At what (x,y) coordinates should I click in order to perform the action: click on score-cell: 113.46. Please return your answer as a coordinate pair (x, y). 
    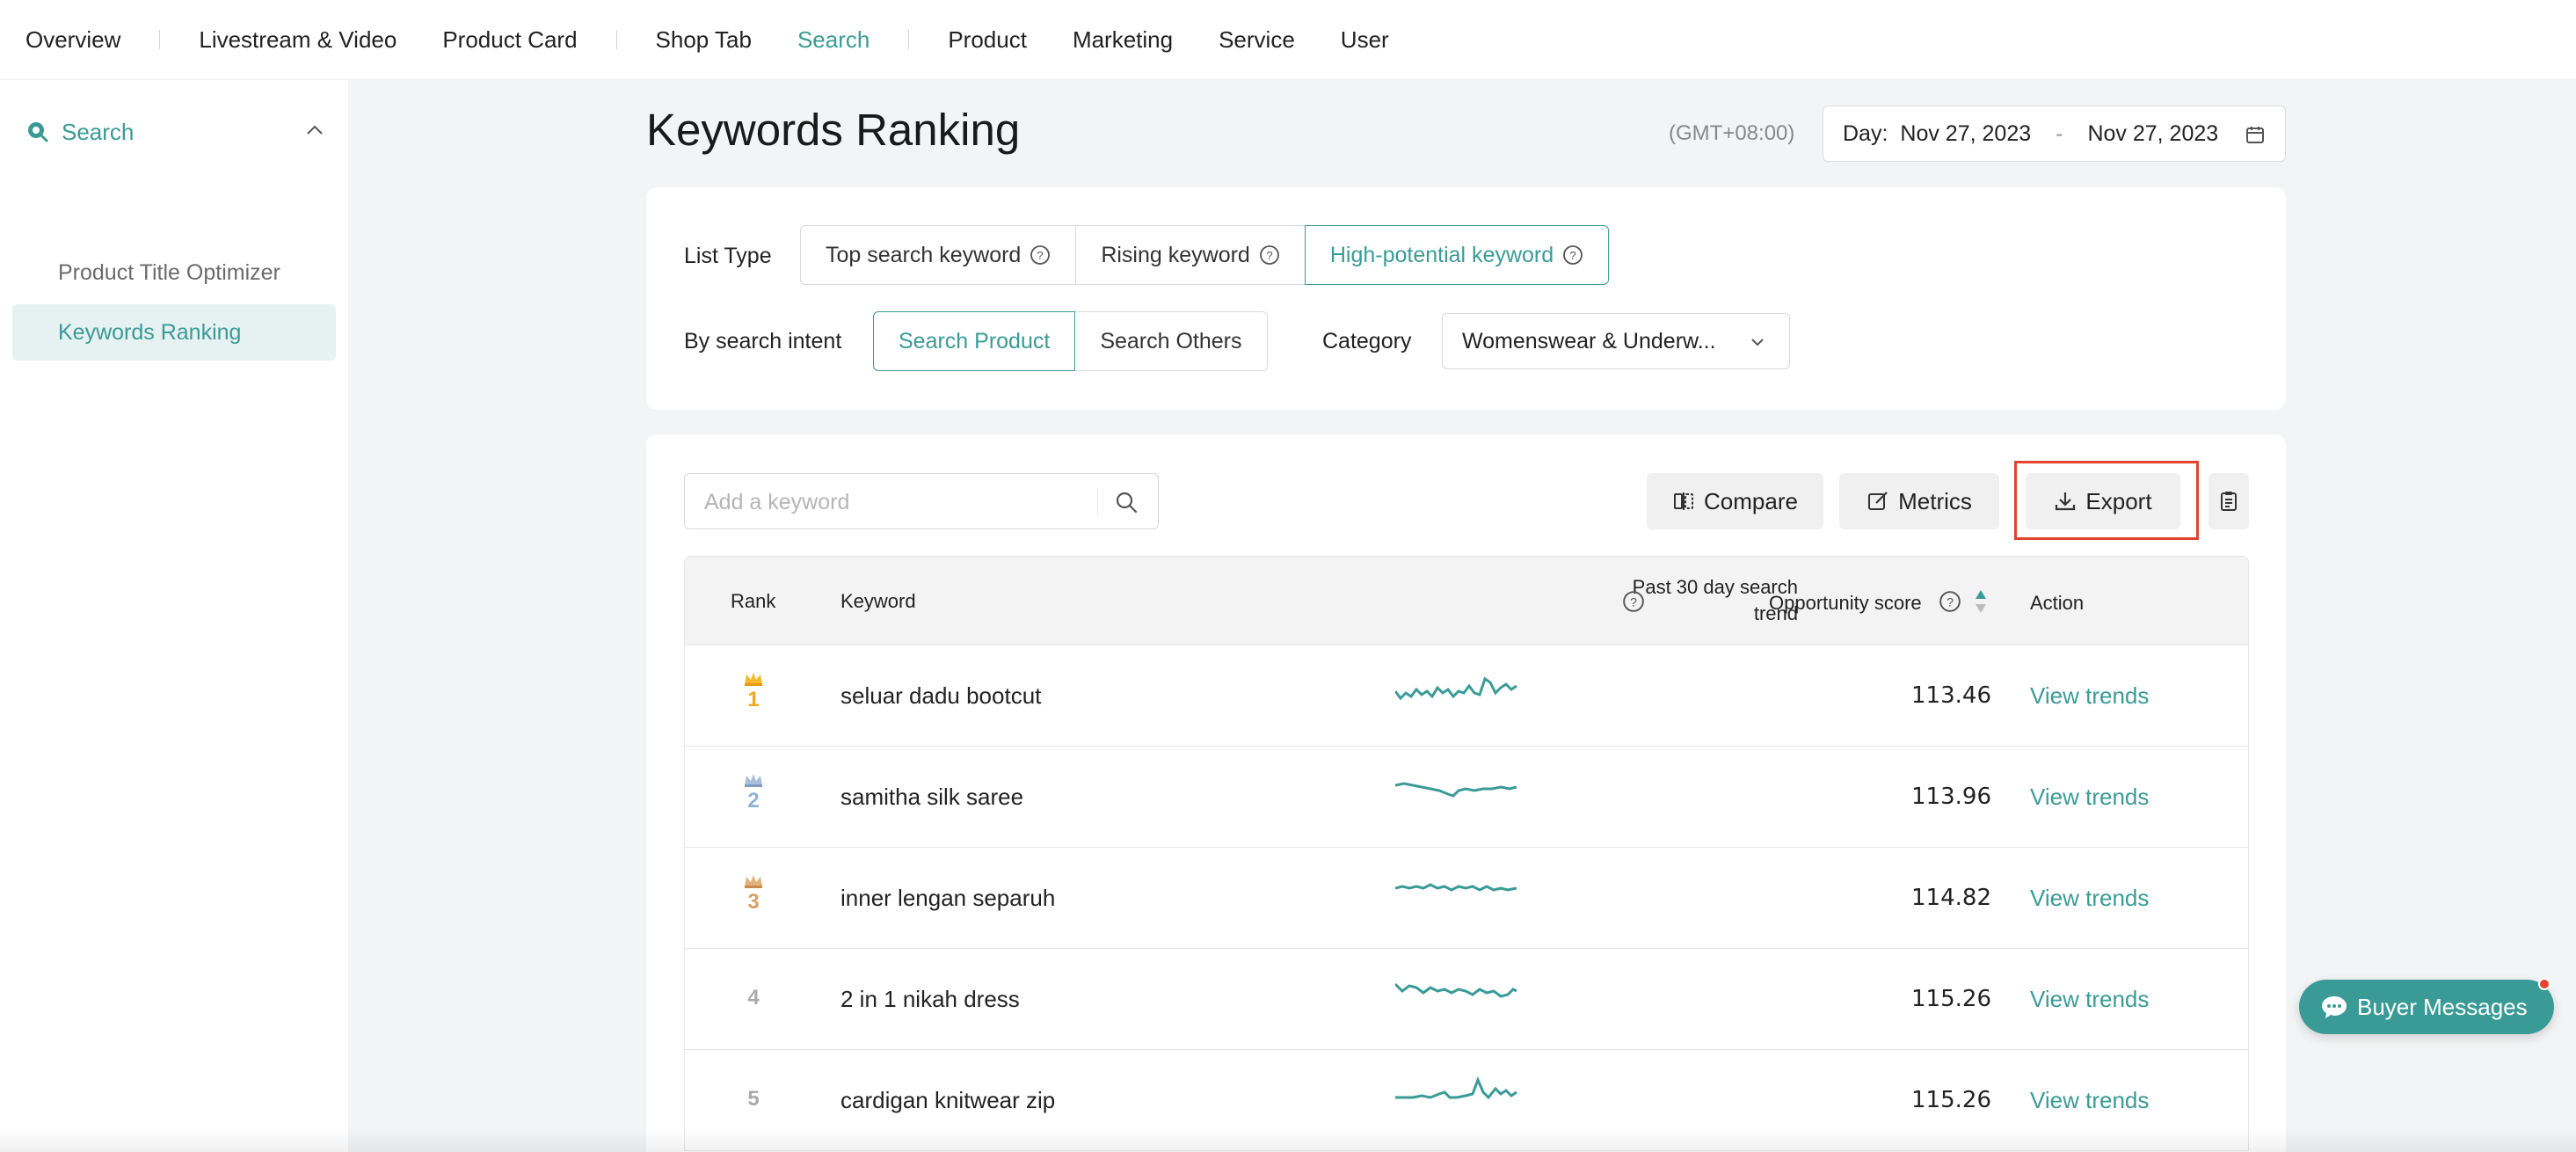
    Looking at the image, I should click on (1951, 695).